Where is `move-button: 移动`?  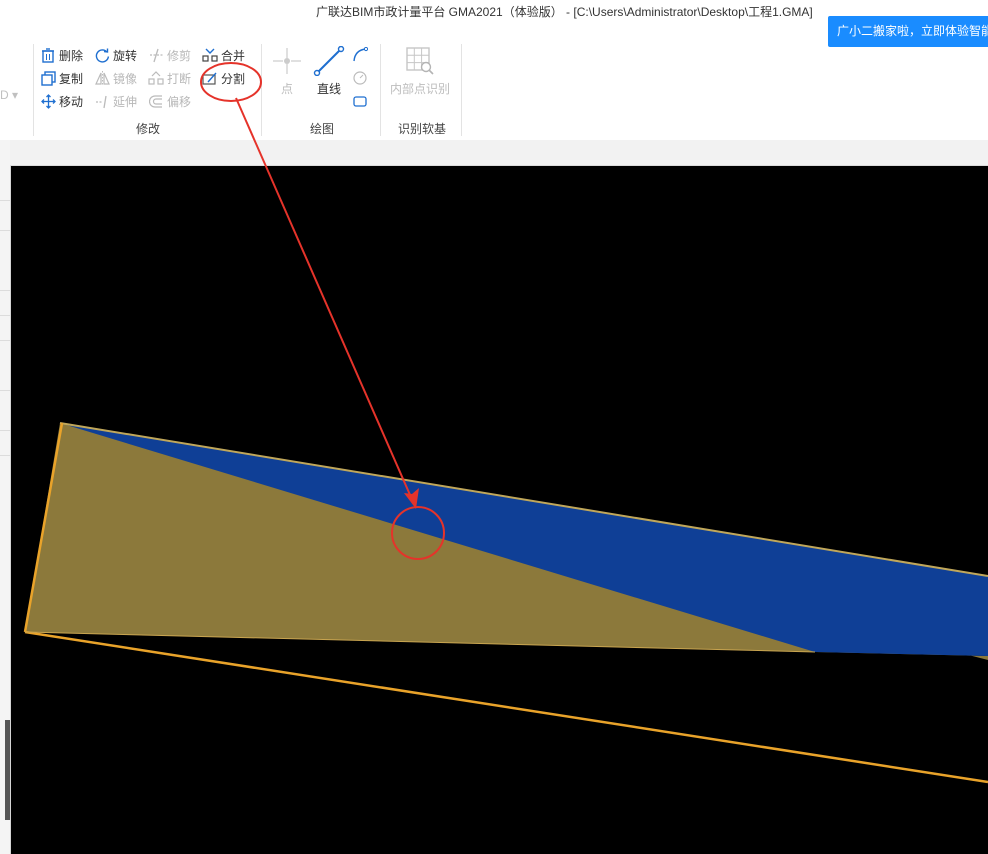
move-button: 移动 is located at coordinates (61, 101).